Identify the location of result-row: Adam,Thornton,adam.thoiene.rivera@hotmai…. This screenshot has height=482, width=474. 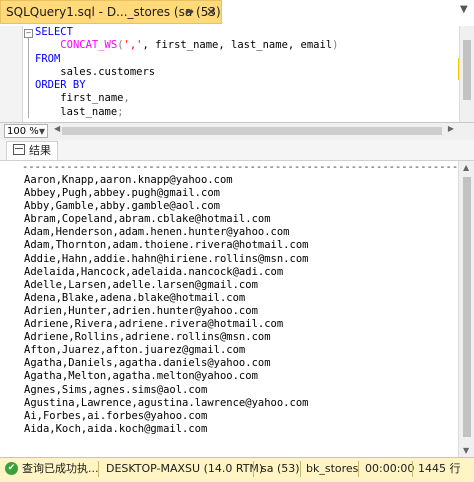
(166, 245).